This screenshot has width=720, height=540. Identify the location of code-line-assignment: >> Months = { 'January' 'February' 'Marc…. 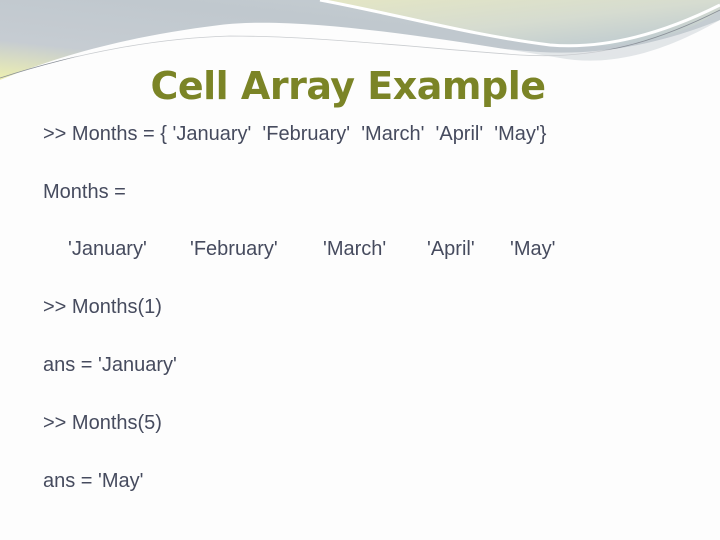
(295, 134).